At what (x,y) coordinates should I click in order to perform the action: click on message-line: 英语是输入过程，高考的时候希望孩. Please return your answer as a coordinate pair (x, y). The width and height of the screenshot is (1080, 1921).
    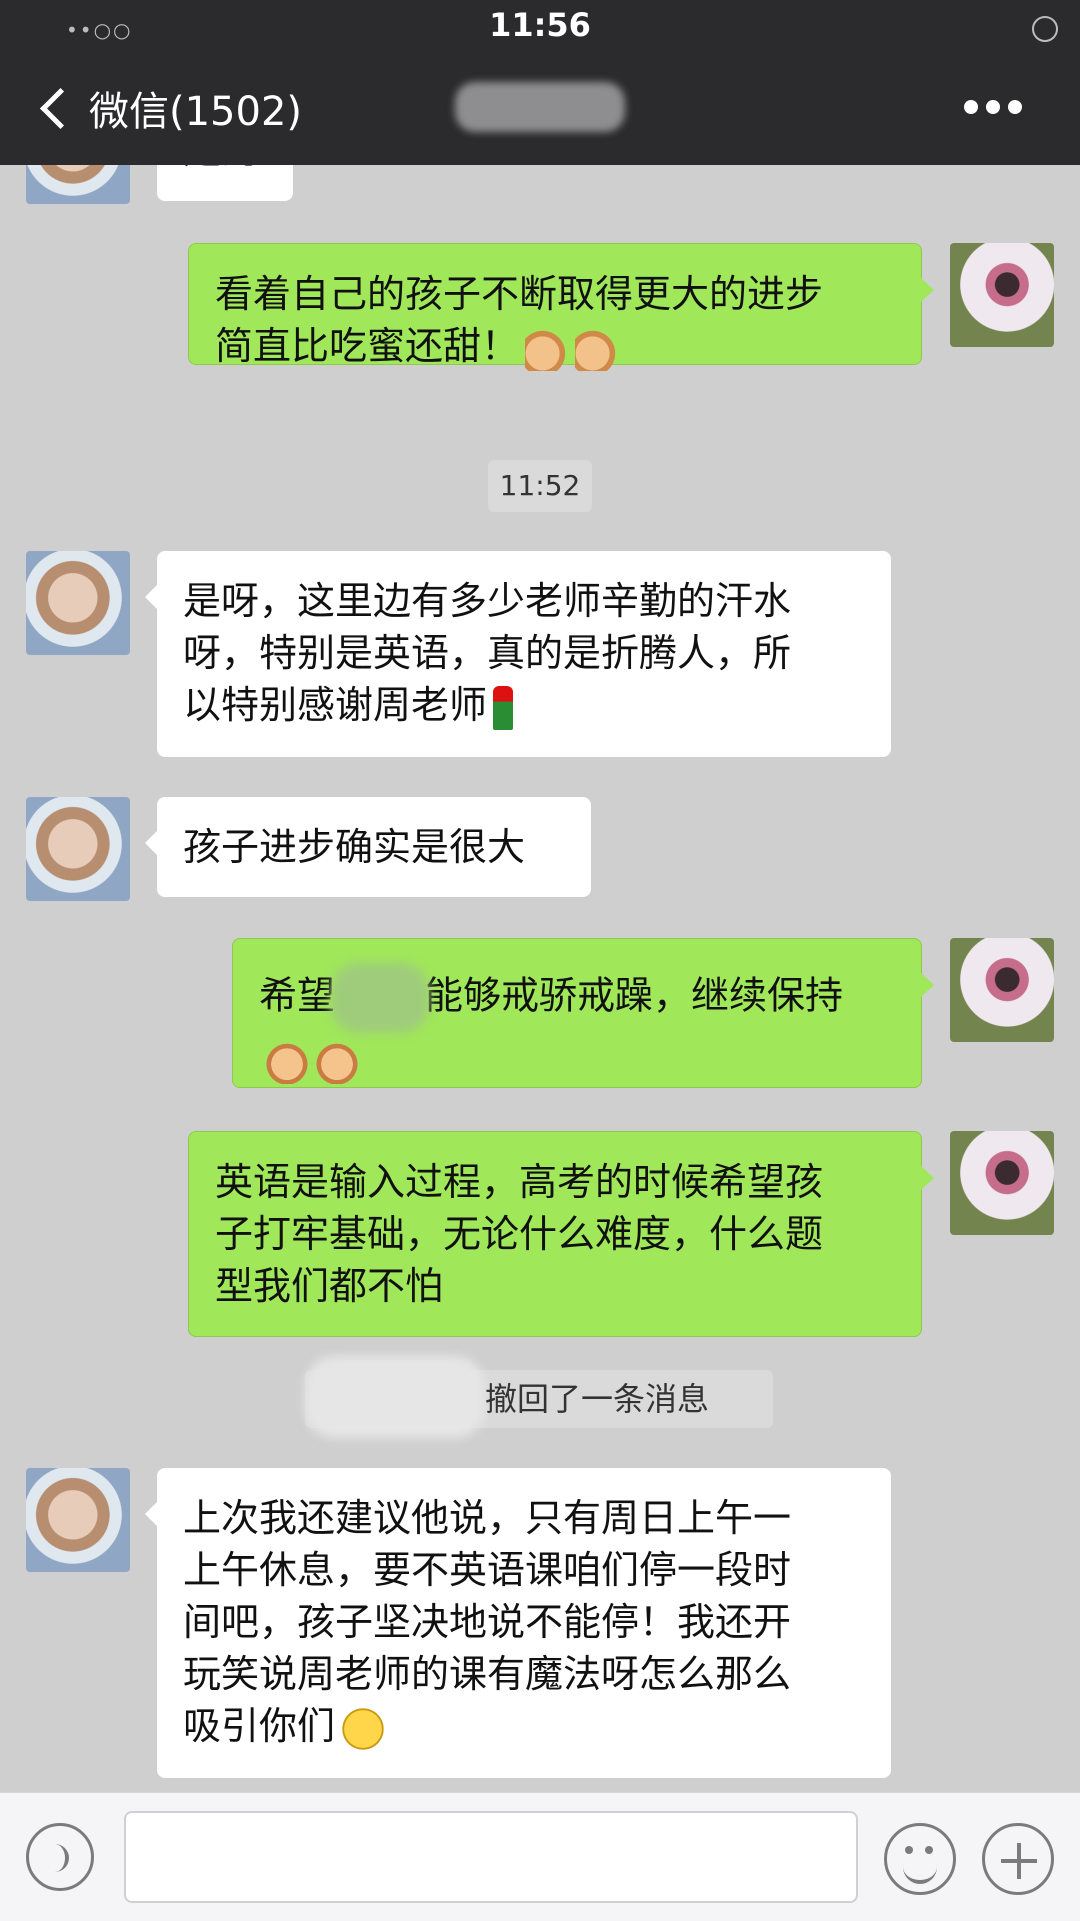
    Looking at the image, I should click on (519, 1182).